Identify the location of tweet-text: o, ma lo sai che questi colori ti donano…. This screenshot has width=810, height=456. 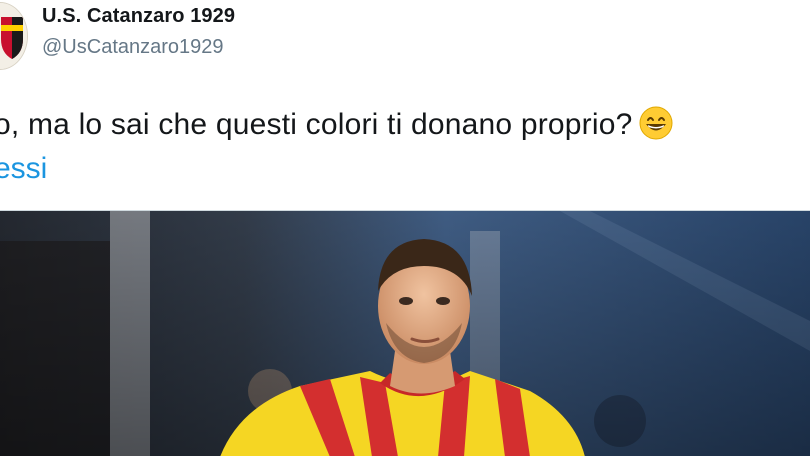
(336, 127).